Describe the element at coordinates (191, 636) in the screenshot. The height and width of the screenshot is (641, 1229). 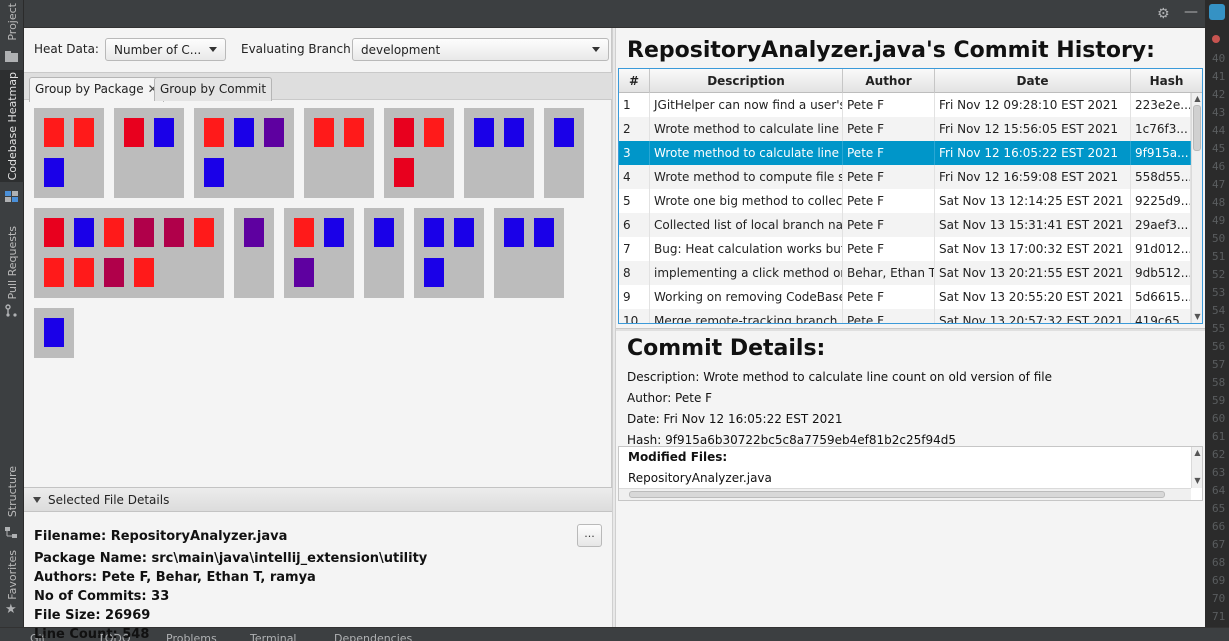
I see `bottom-tab-problems: Problems` at that location.